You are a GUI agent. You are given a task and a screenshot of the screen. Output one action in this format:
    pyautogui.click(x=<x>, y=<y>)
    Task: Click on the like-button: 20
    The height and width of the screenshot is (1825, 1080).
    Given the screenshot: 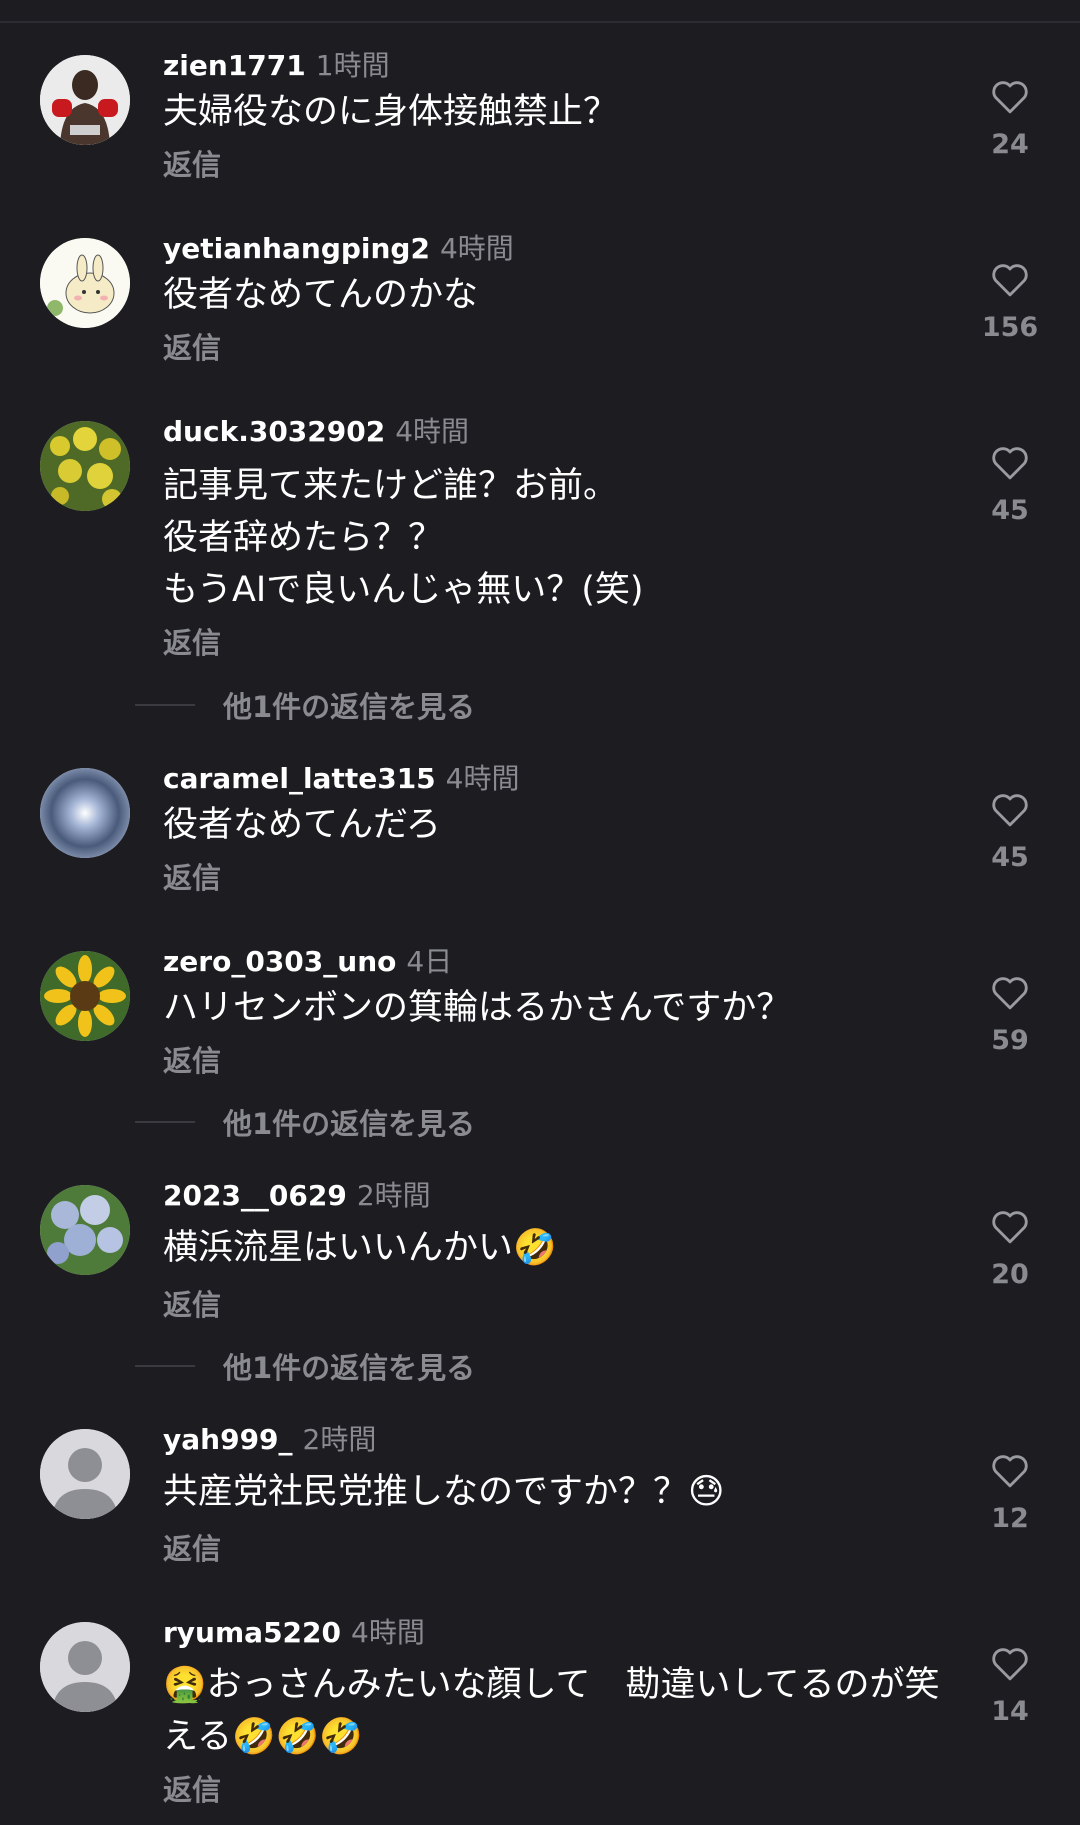 What is the action you would take?
    pyautogui.click(x=1010, y=1248)
    